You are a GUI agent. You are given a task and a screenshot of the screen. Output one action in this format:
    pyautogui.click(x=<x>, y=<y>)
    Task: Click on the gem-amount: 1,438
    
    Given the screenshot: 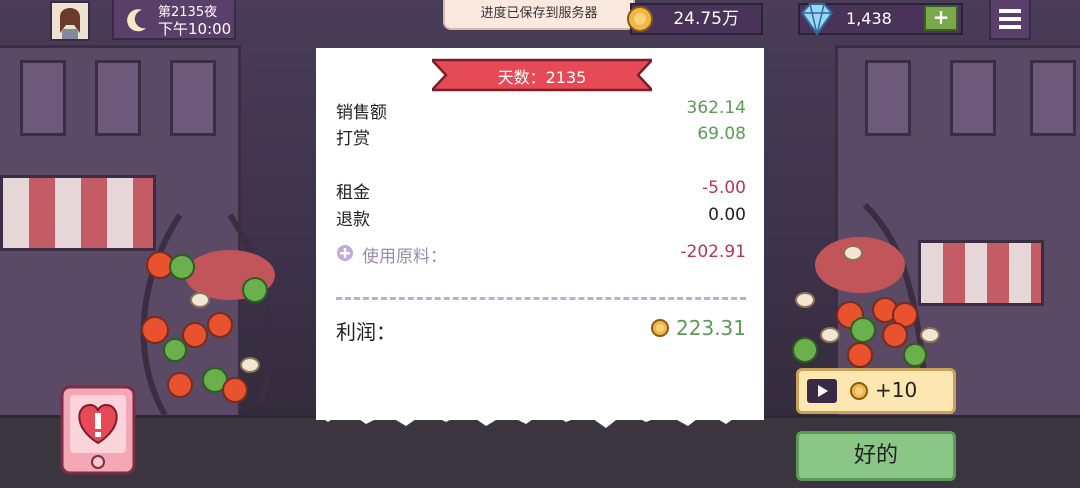 What is the action you would take?
    pyautogui.click(x=869, y=18)
    